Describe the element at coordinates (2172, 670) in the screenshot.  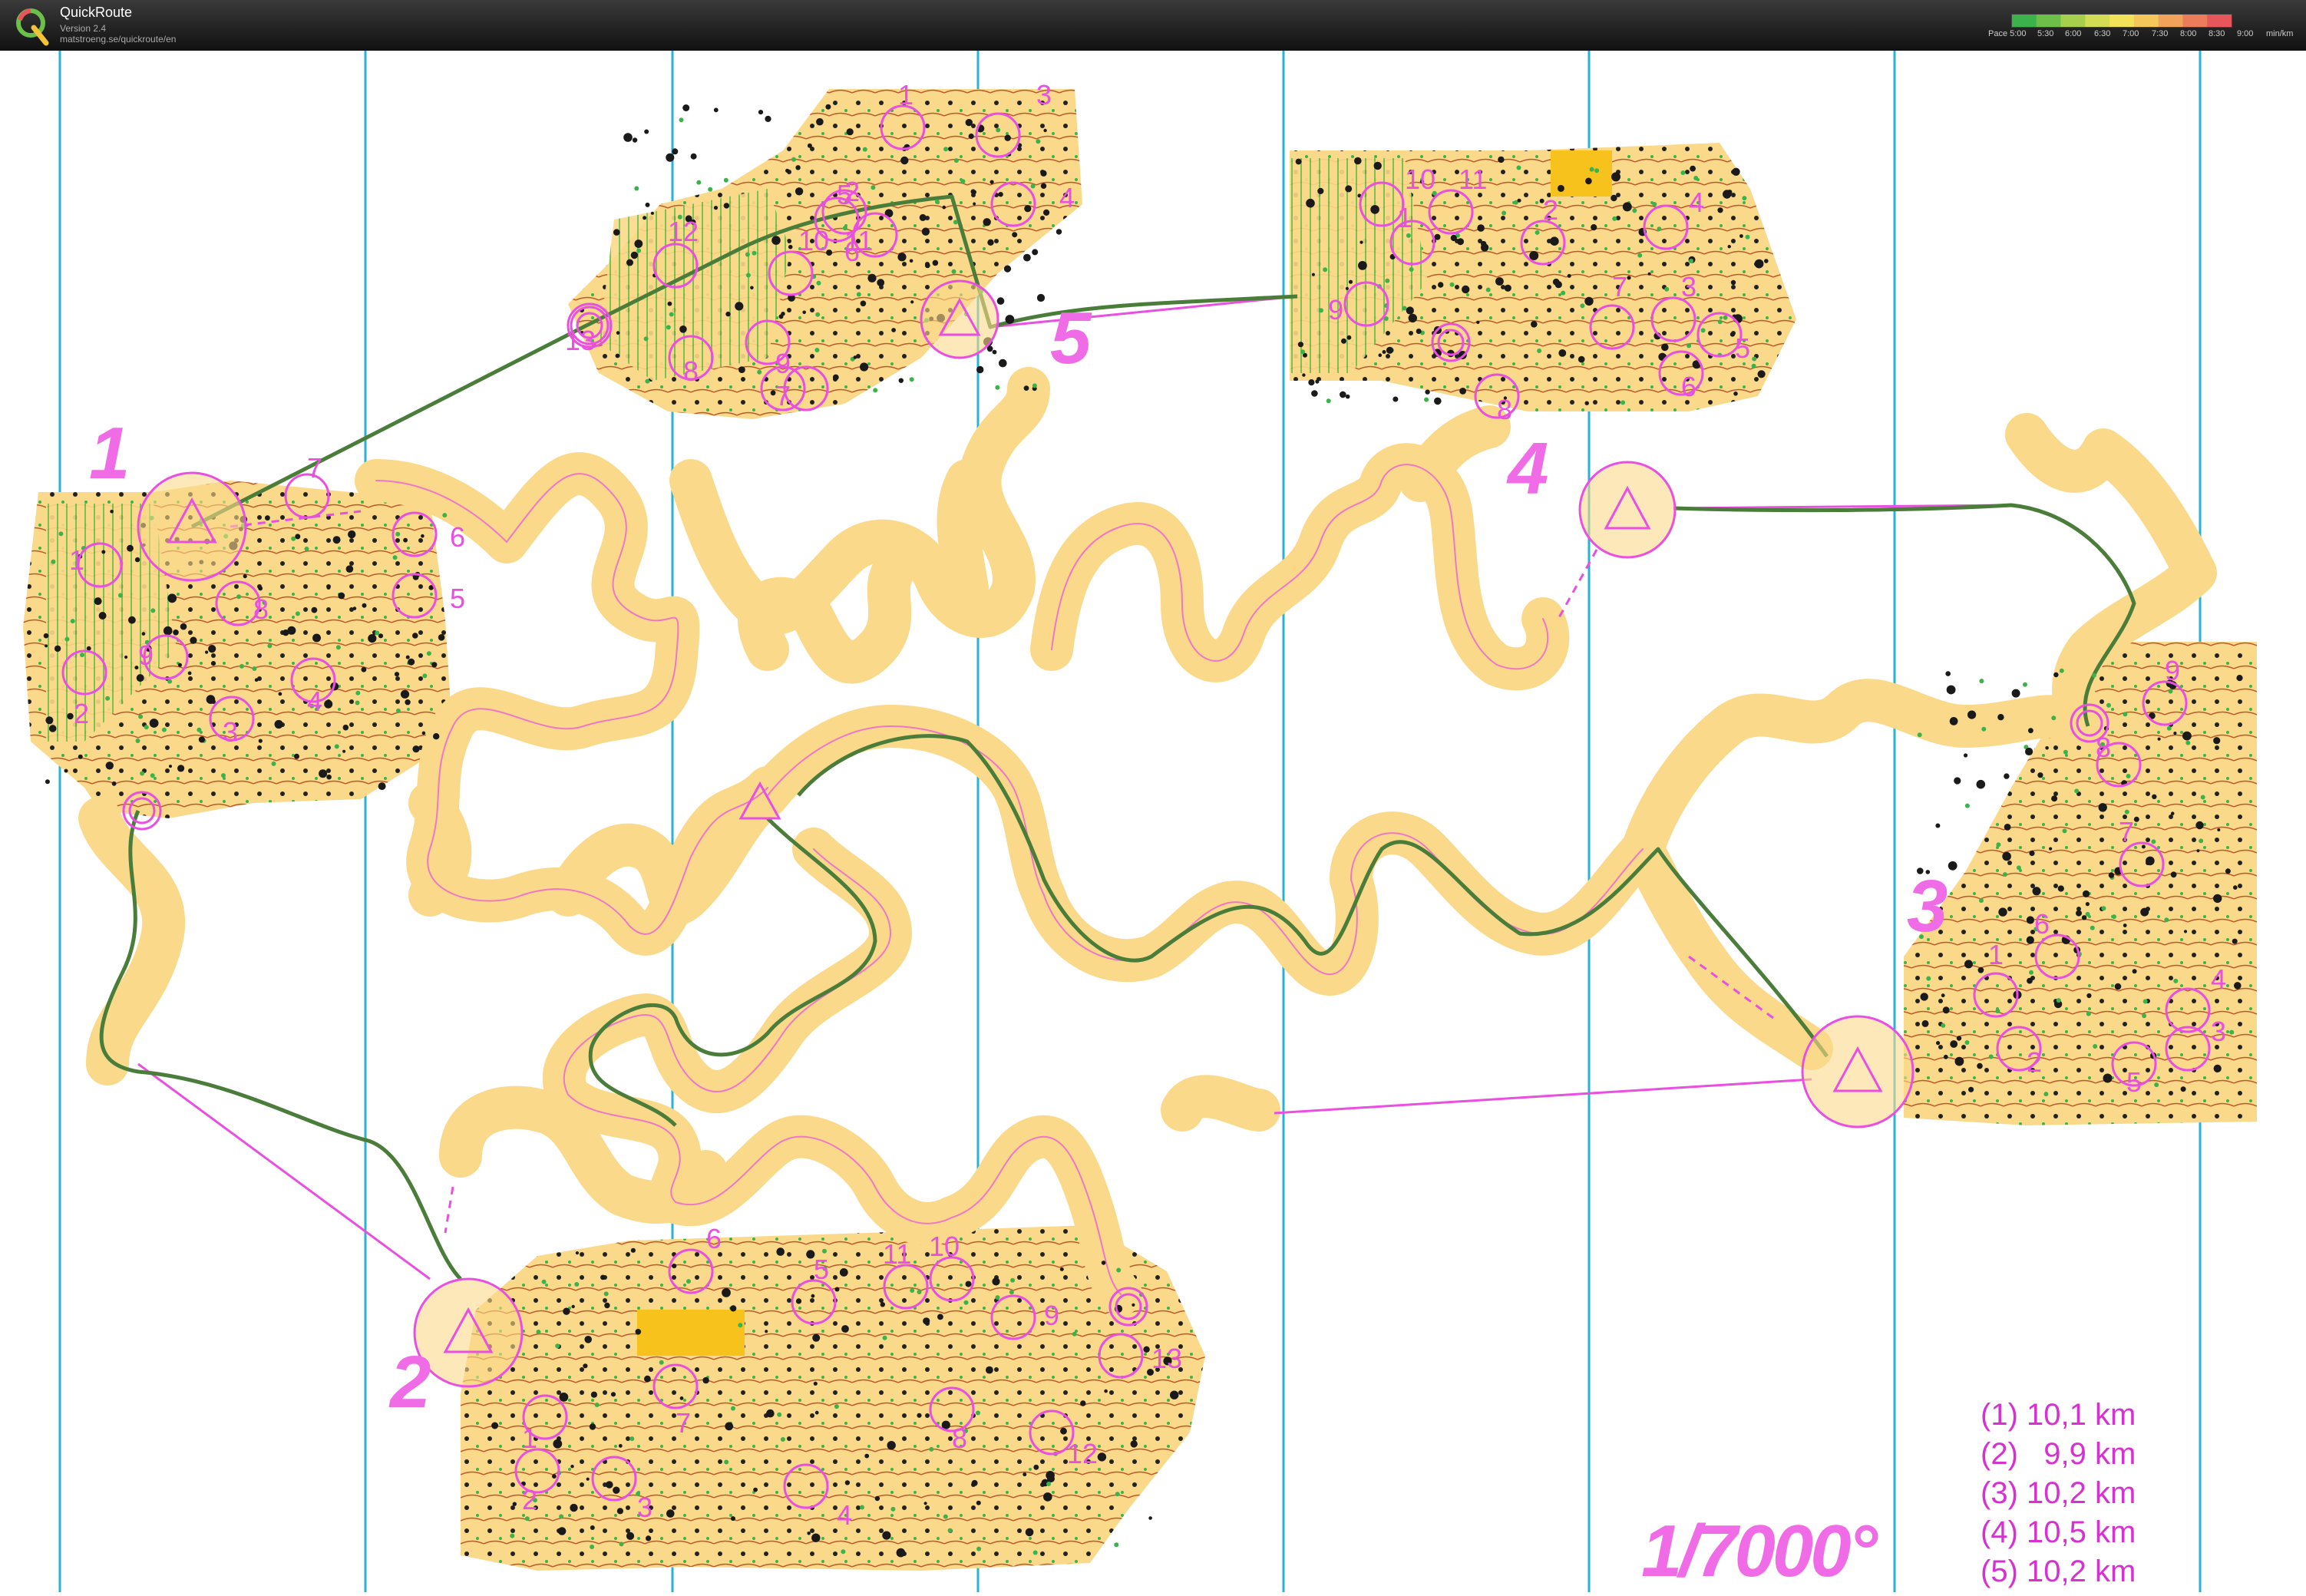
I see `control-number: 9` at that location.